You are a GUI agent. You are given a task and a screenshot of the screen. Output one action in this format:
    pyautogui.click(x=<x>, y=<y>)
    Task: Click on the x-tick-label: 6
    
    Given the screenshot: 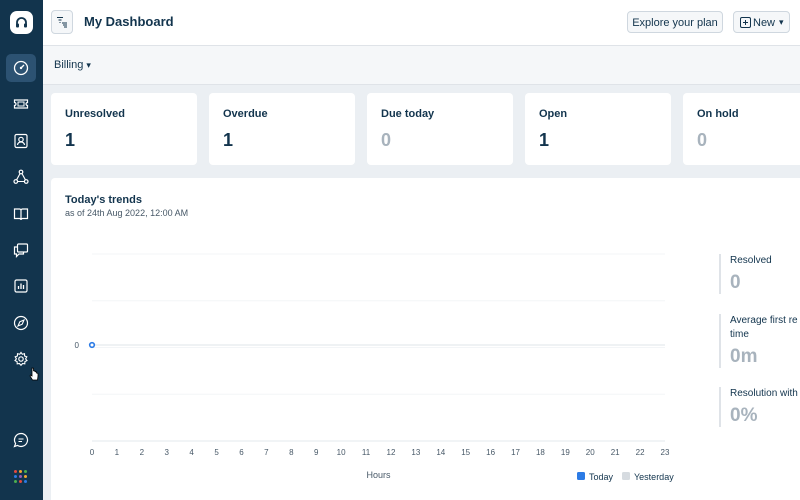 What is the action you would take?
    pyautogui.click(x=241, y=452)
    